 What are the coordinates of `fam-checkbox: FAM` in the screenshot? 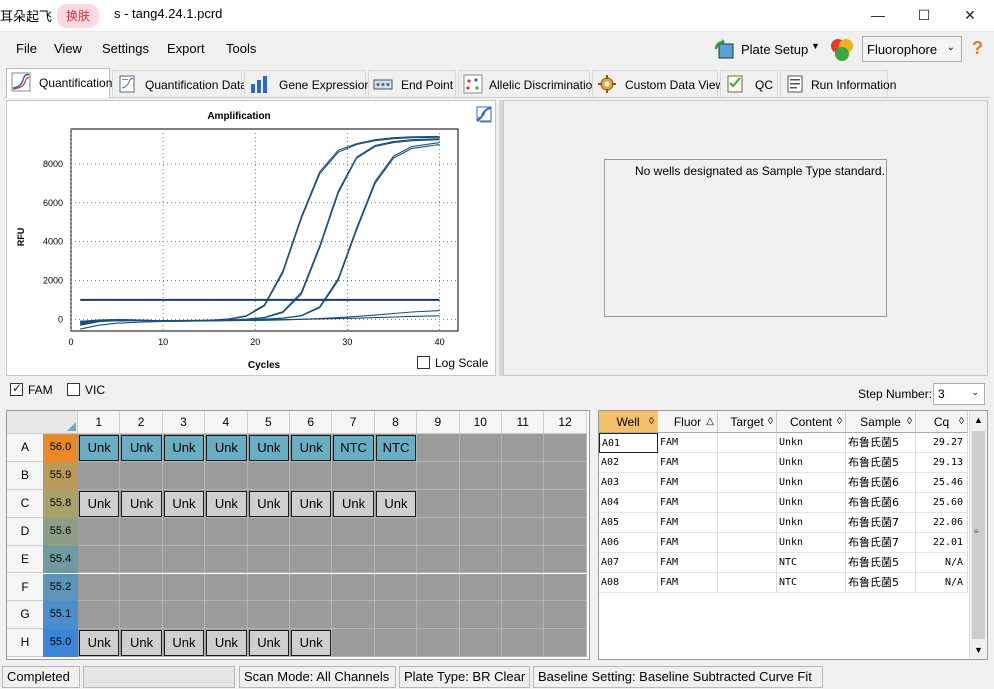 It's located at (31, 389).